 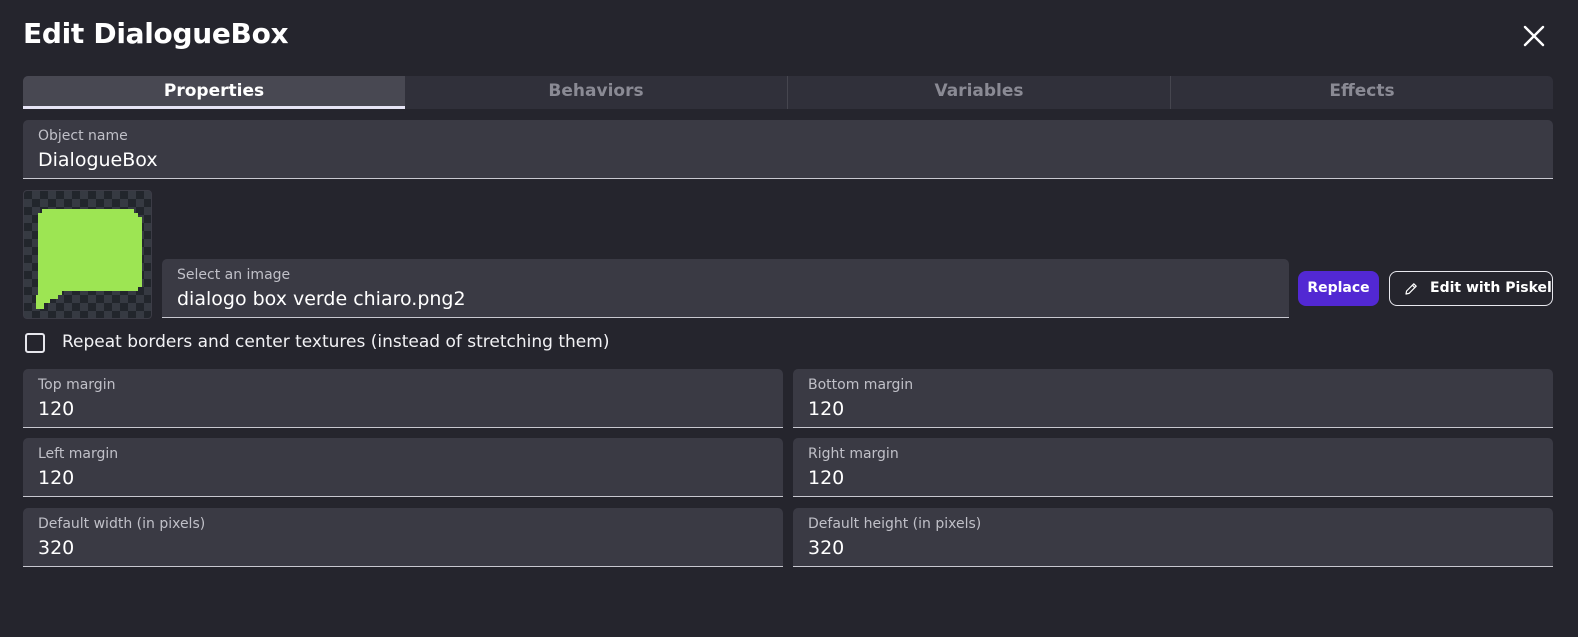 What do you see at coordinates (234, 275) in the screenshot?
I see `image-select-label: Select an image` at bounding box center [234, 275].